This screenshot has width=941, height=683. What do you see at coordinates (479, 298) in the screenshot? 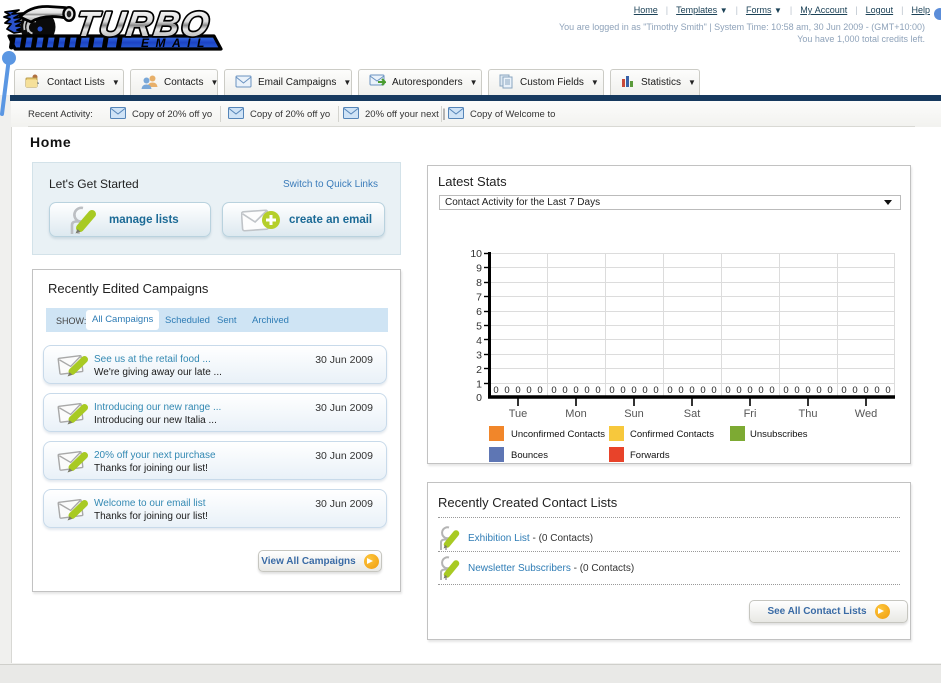
I see `svg-text: 7` at bounding box center [479, 298].